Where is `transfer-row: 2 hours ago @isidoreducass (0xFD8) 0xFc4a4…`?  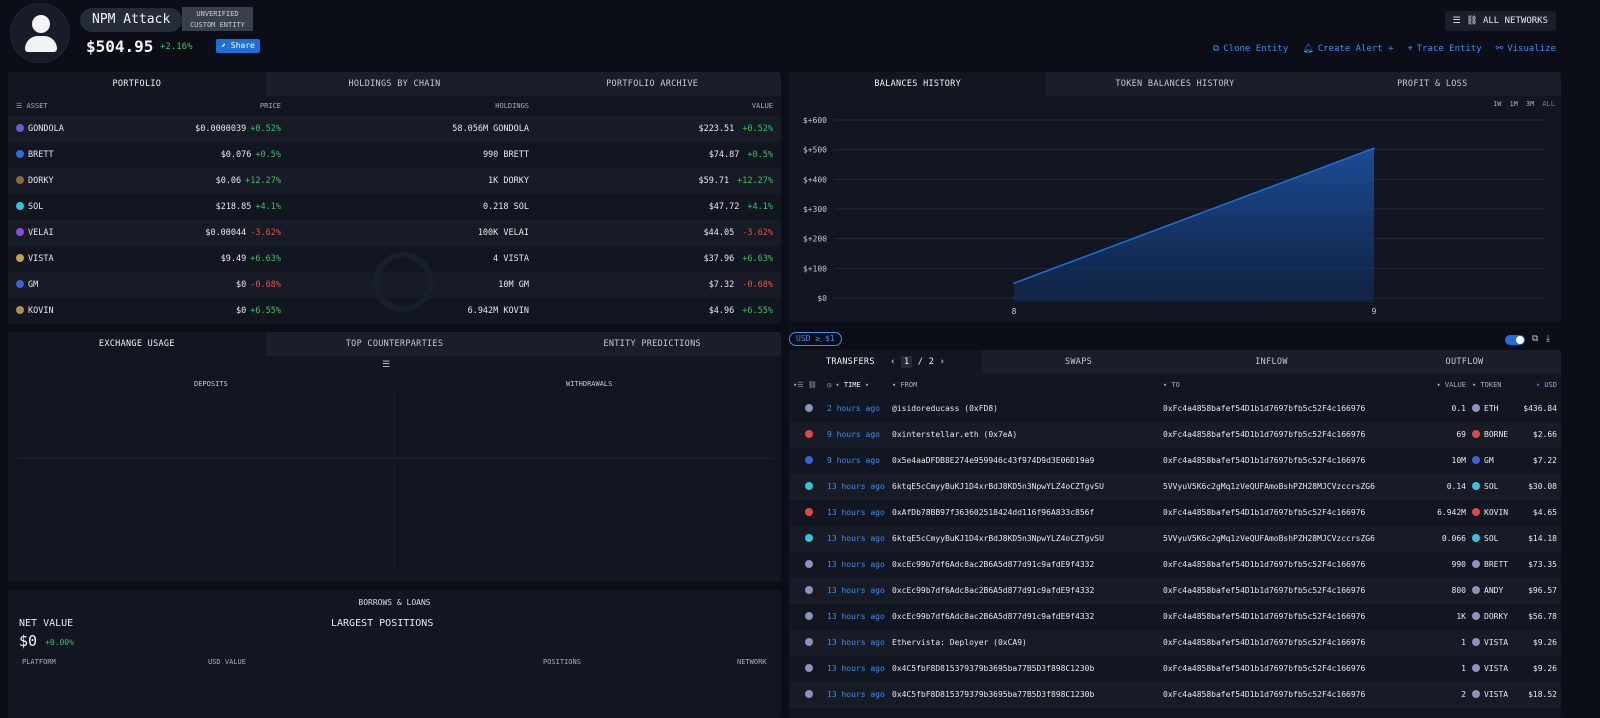
transfer-row: 2 hours ago @isidoreducass (0xFD8) 0xFc4a4… is located at coordinates (1175, 409).